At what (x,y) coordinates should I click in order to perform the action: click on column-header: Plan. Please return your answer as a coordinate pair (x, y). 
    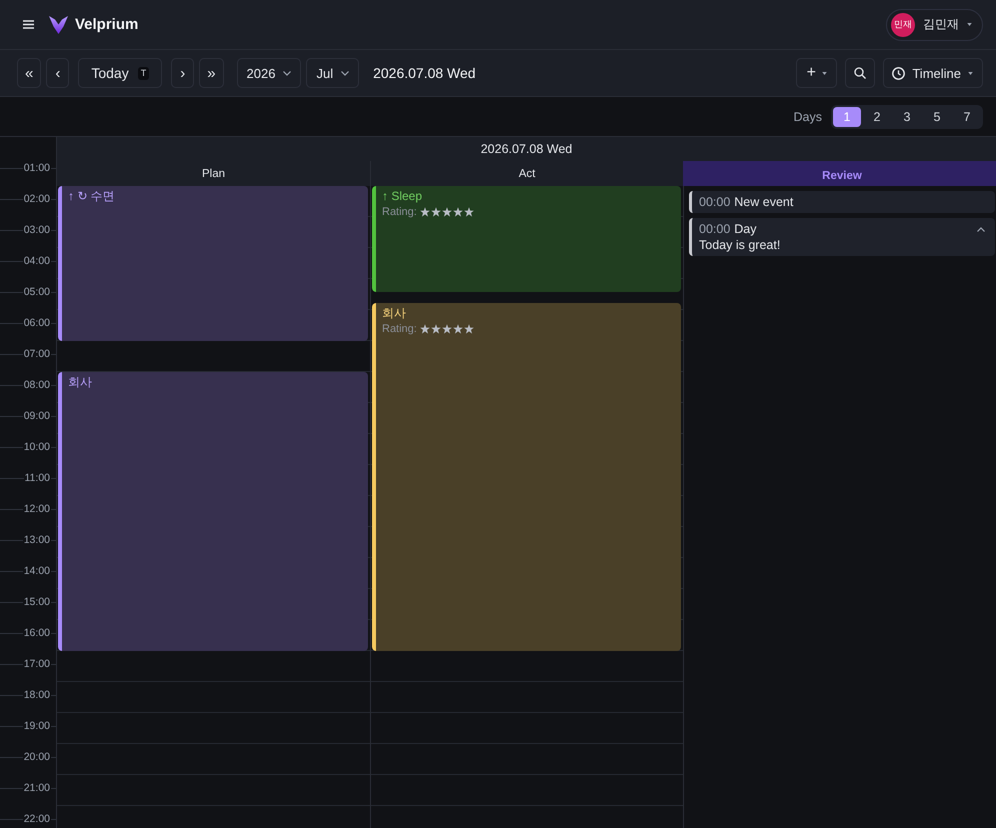
    Looking at the image, I should click on (213, 173).